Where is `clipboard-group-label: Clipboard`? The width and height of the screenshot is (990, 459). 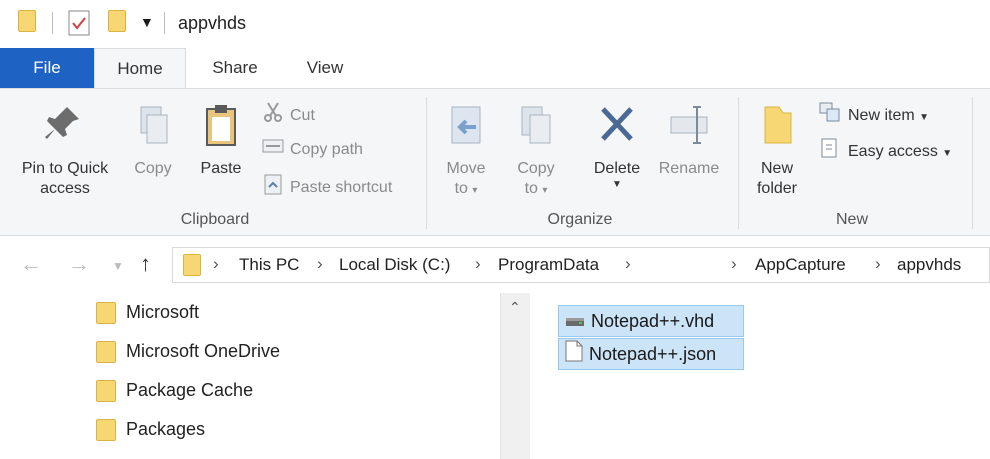
clipboard-group-label: Clipboard is located at coordinates (215, 219).